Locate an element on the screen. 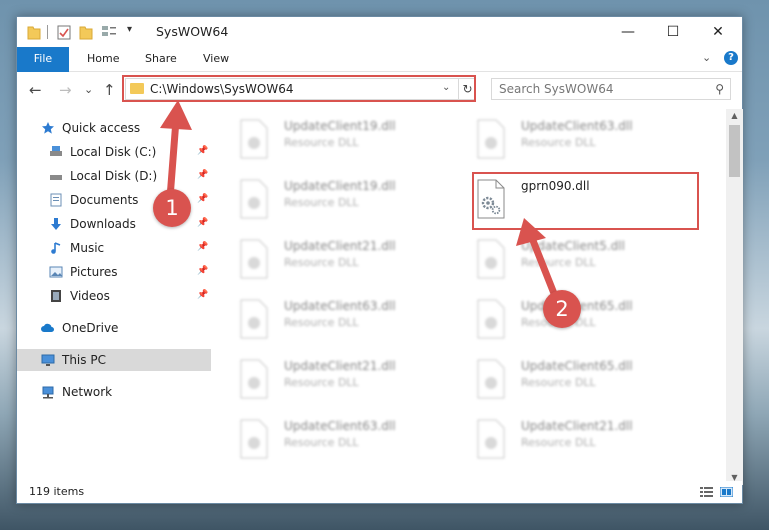 The image size is (769, 530). step-1-badge: 1 is located at coordinates (172, 208).